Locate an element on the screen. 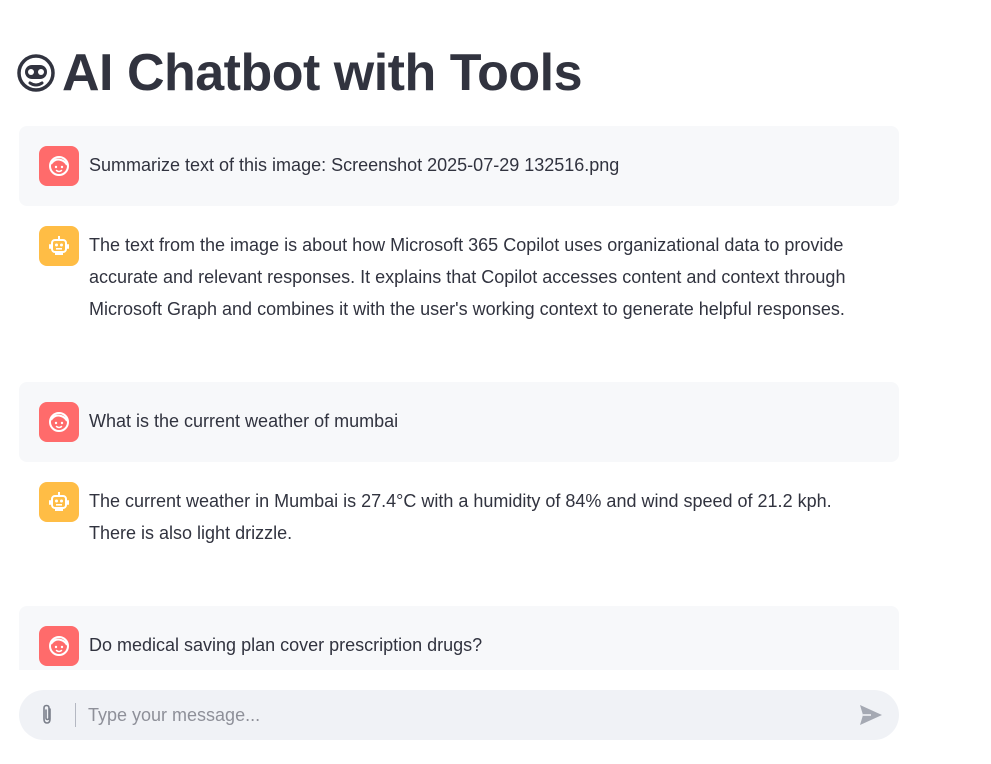  send-icon is located at coordinates (871, 715).